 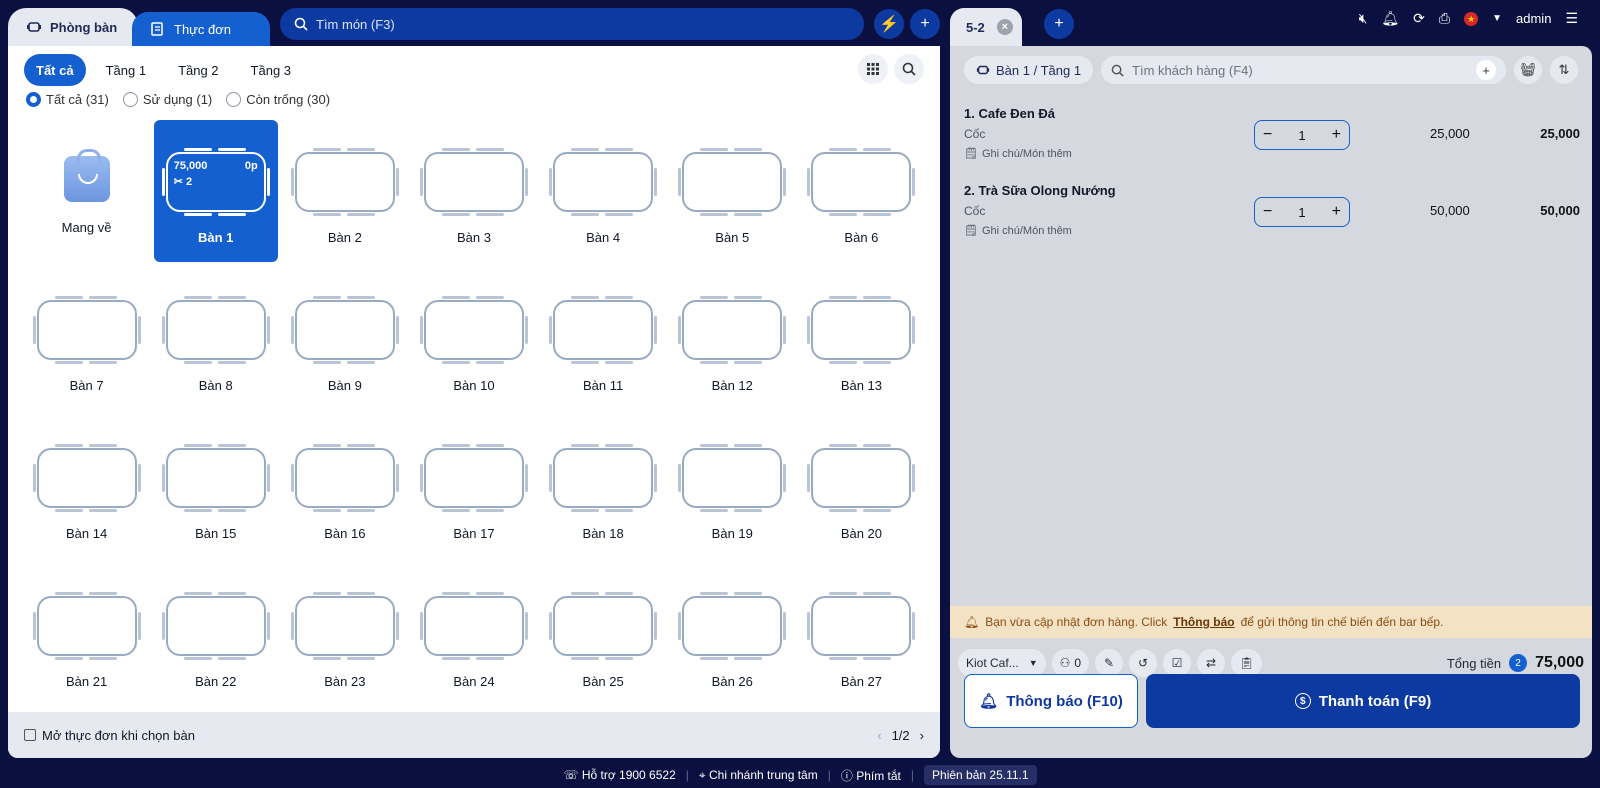 I want to click on user-name: admin, so click(x=1533, y=18).